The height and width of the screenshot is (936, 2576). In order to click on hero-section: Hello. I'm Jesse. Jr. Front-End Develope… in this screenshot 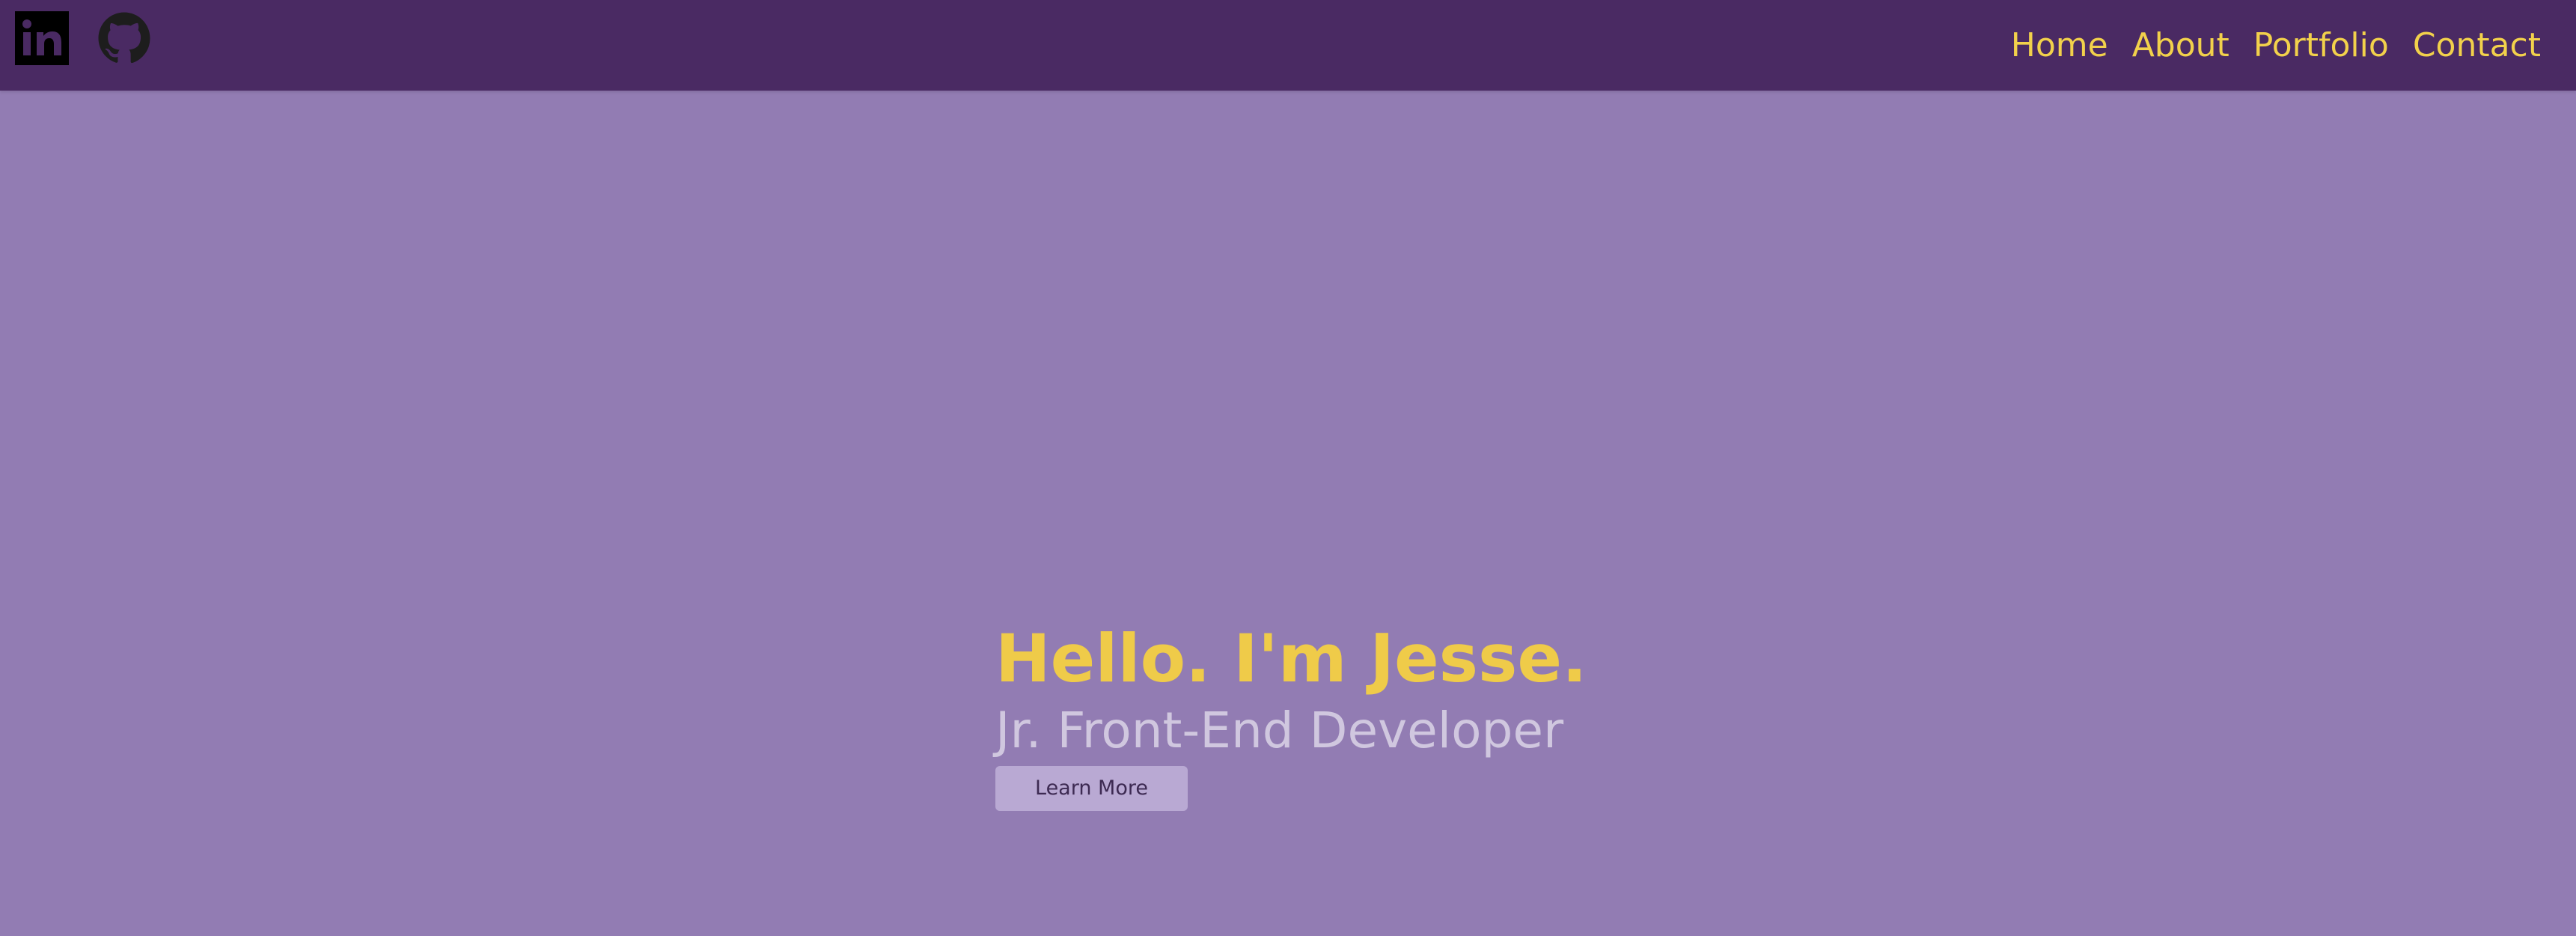, I will do `click(1291, 717)`.